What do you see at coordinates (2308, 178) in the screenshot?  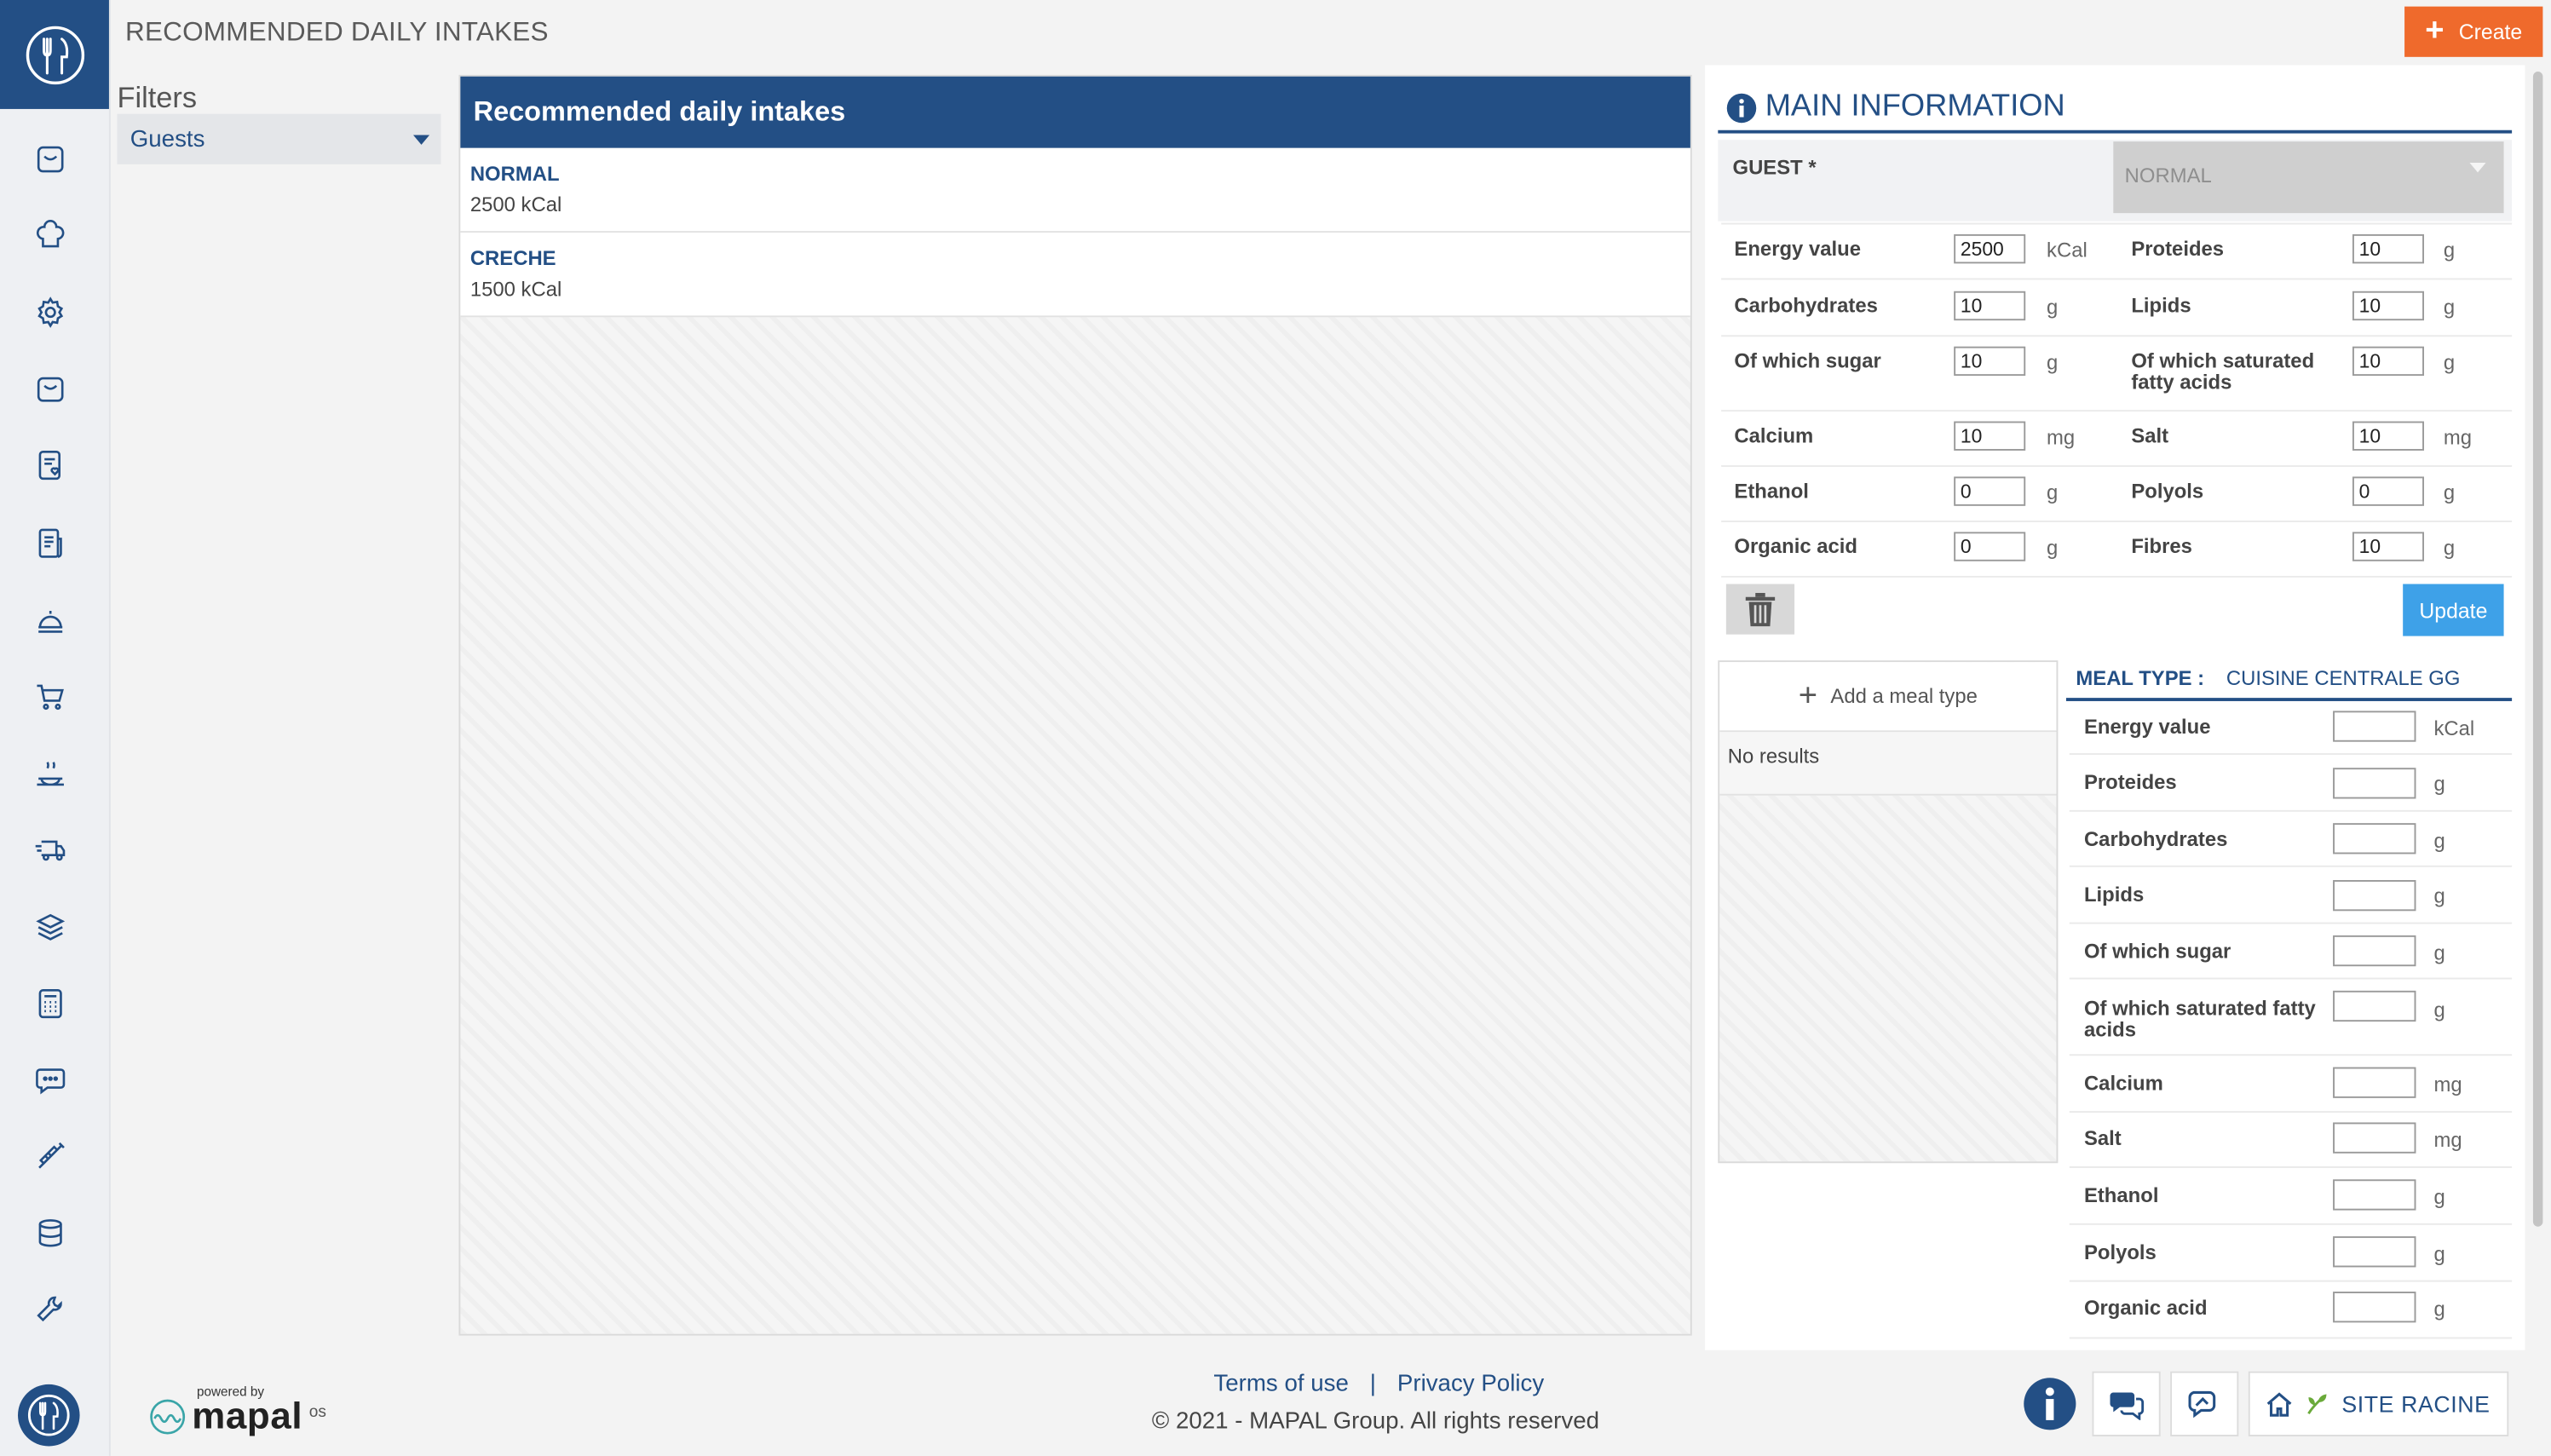 I see `guest-select: NORMAL` at bounding box center [2308, 178].